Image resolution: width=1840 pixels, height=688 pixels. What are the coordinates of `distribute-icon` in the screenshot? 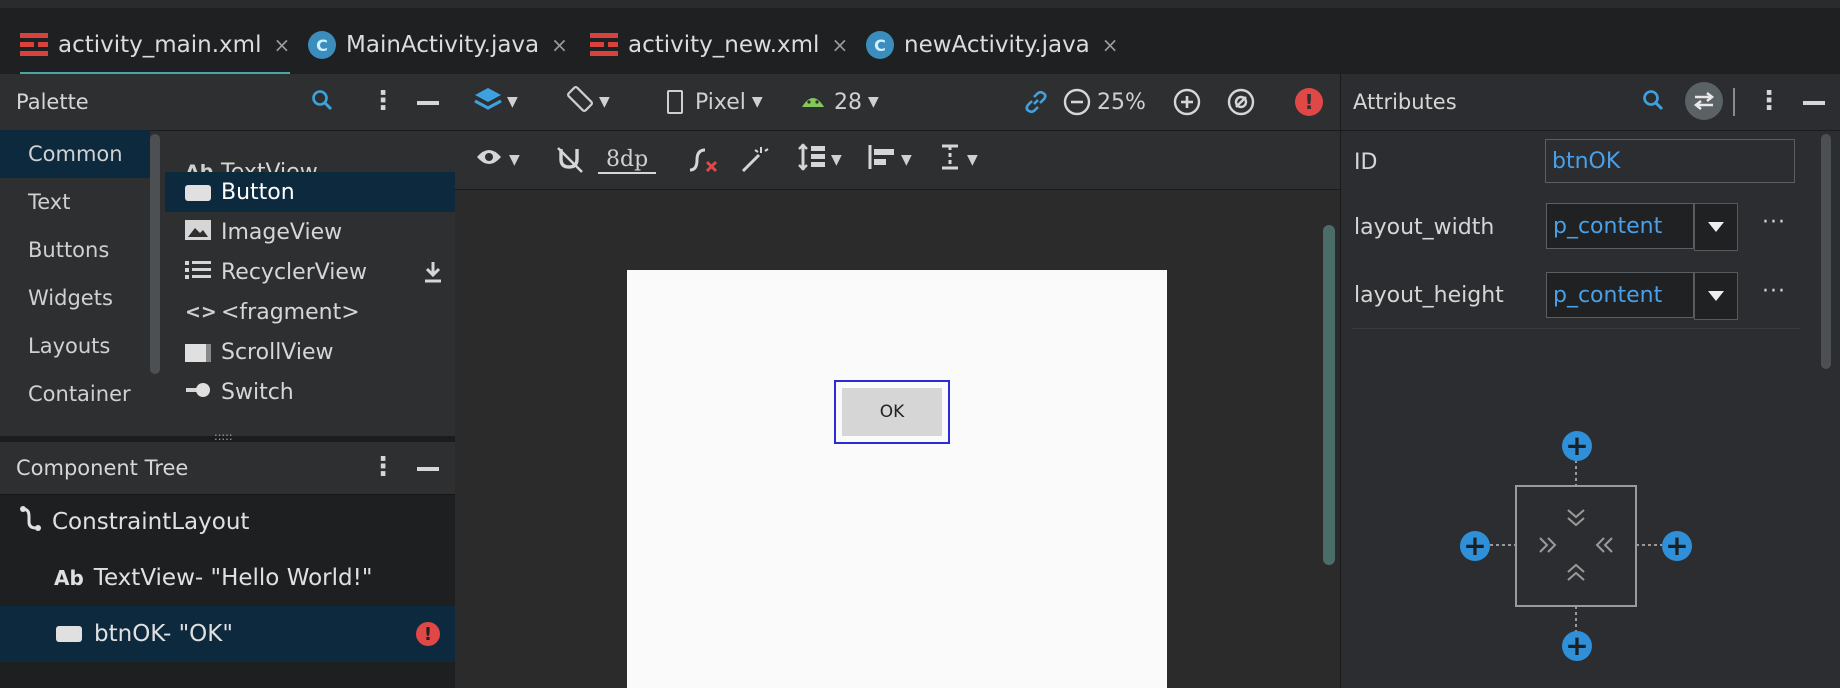 It's located at (812, 160).